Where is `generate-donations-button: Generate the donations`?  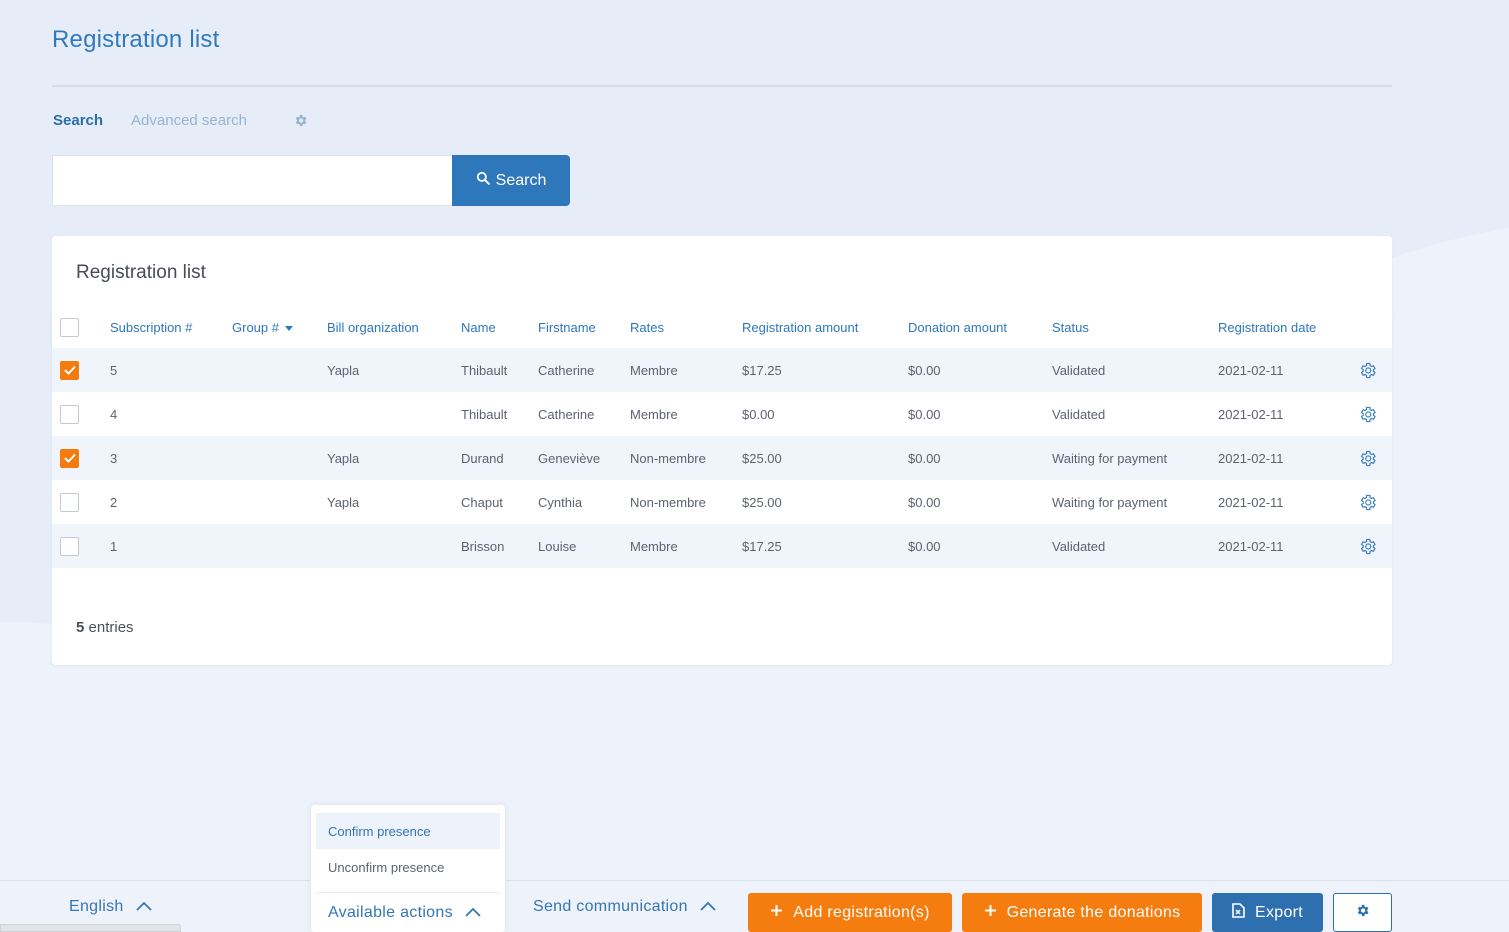 generate-donations-button: Generate the donations is located at coordinates (1082, 912).